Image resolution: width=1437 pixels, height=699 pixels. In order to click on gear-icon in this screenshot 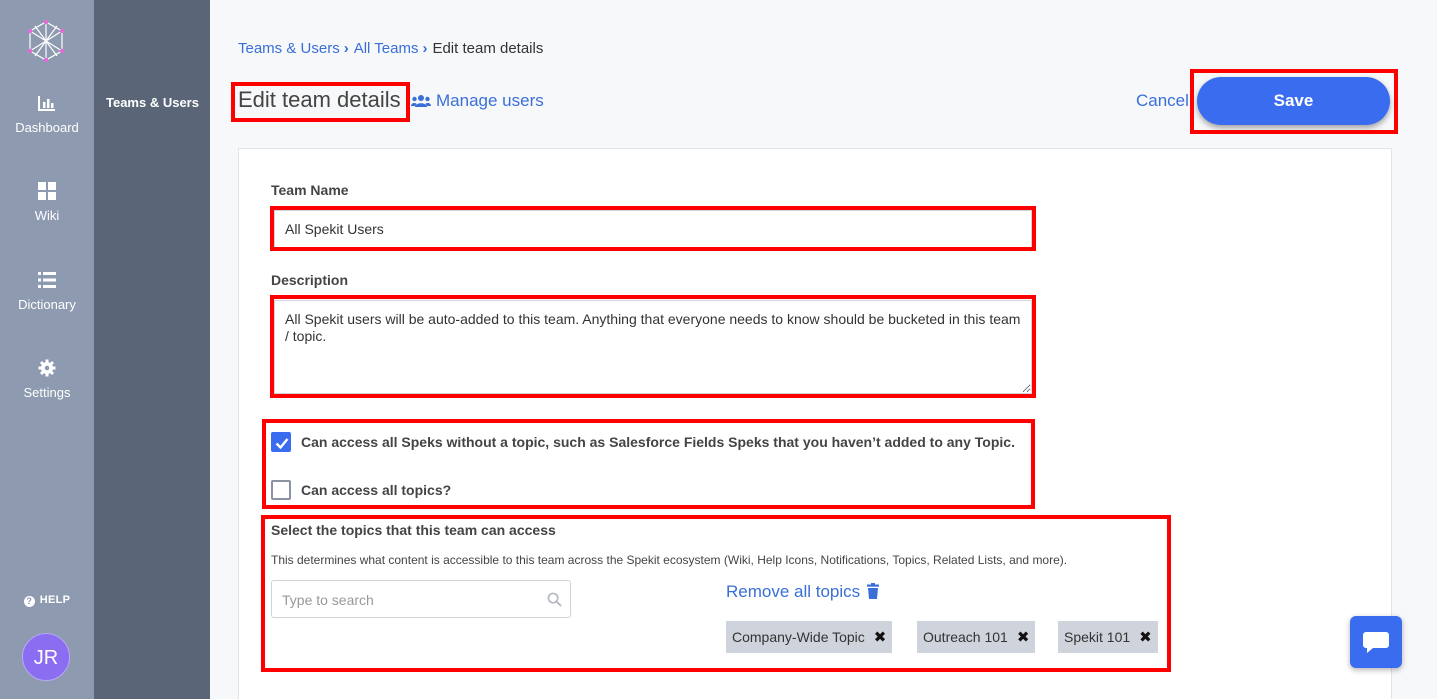, I will do `click(47, 368)`.